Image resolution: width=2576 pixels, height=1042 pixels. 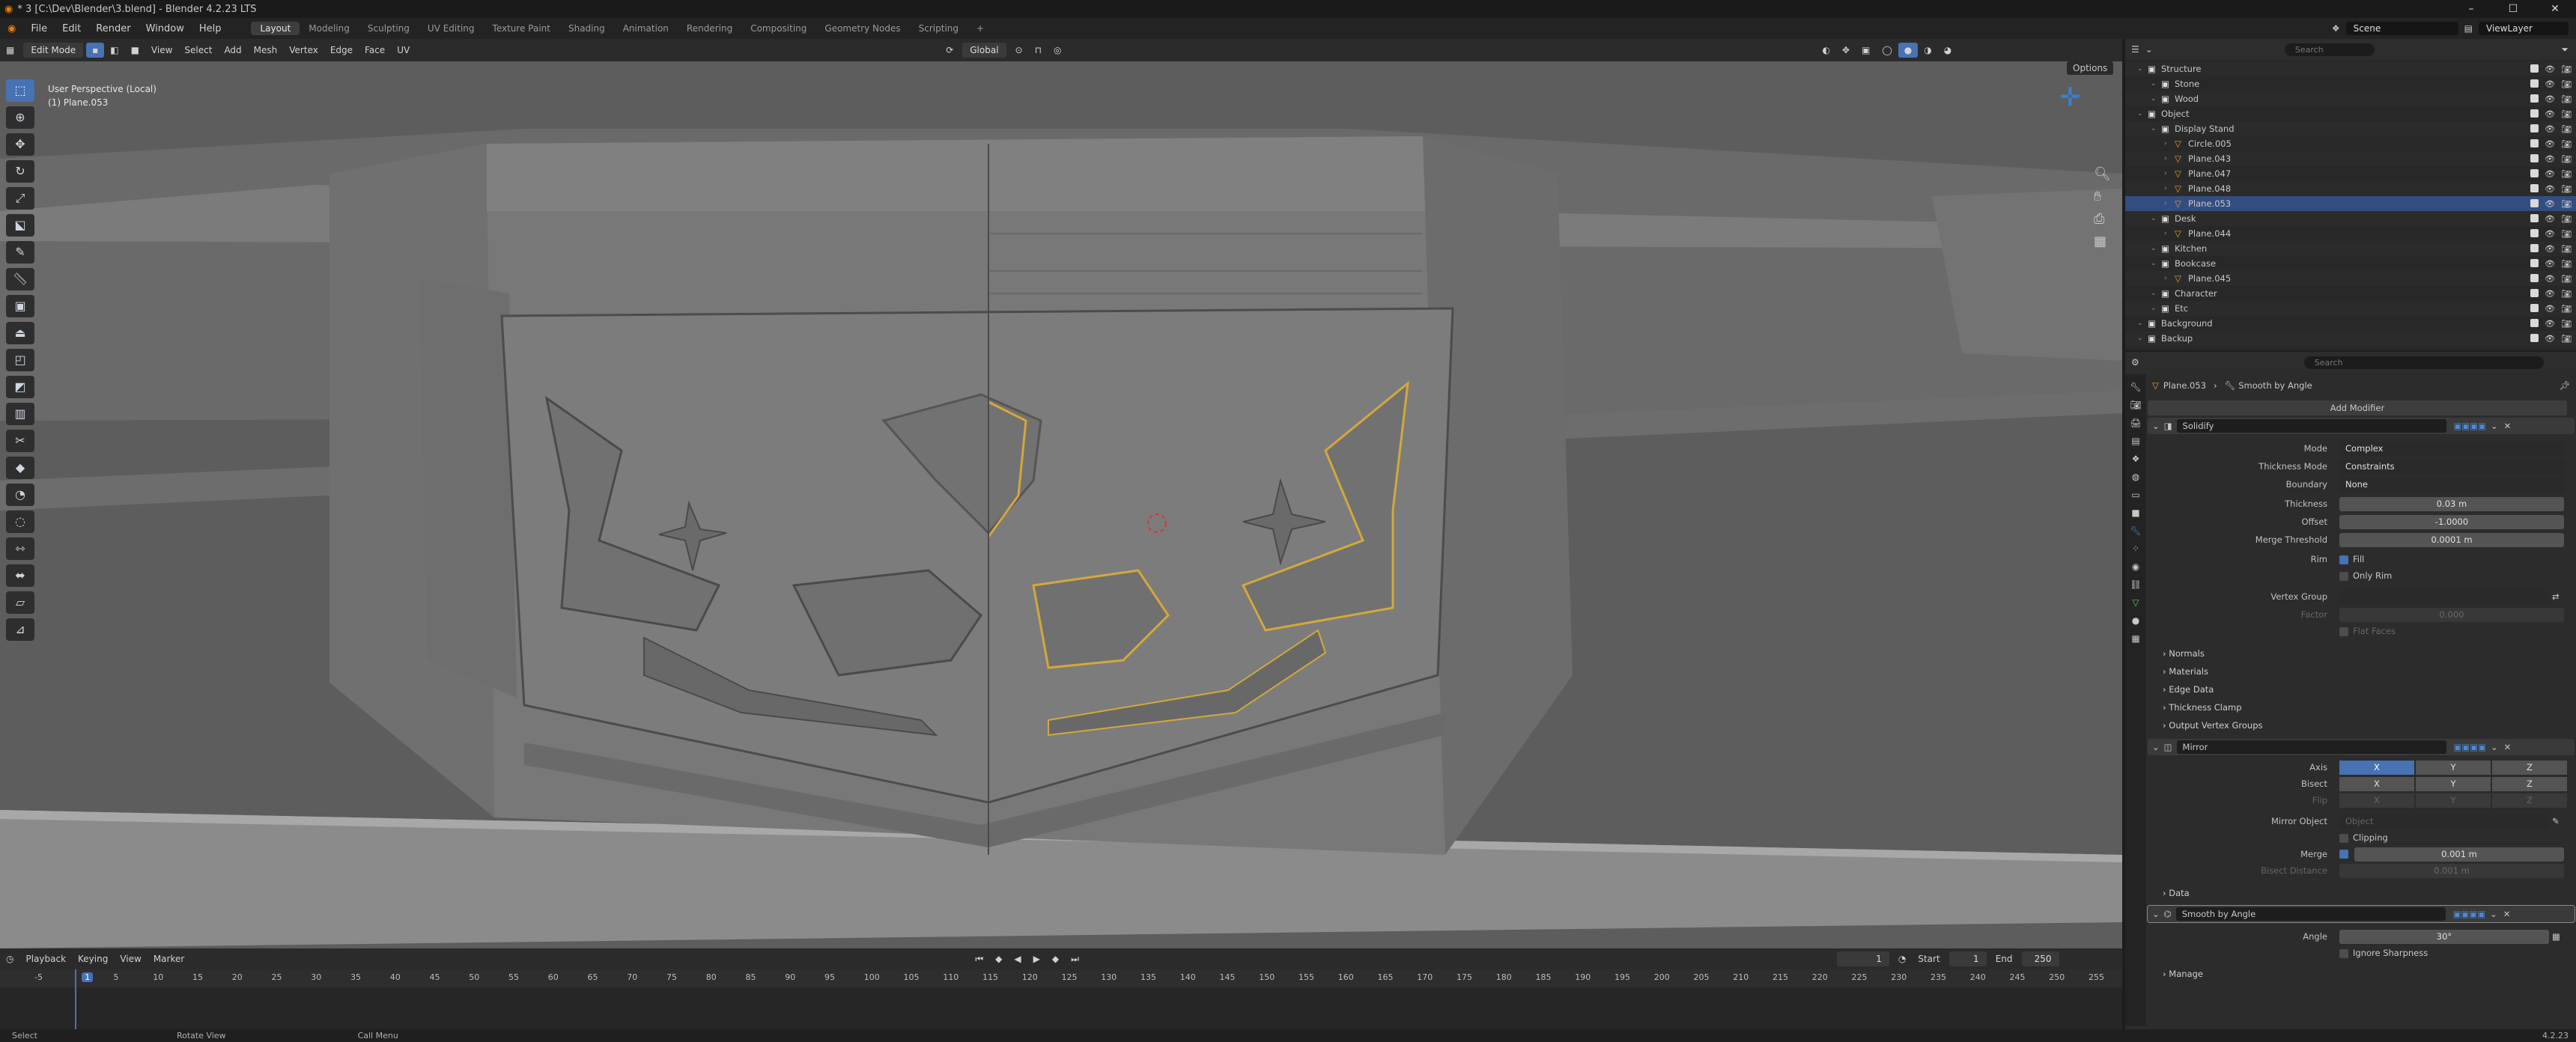 What do you see at coordinates (39, 29) in the screenshot?
I see `menu-file: File` at bounding box center [39, 29].